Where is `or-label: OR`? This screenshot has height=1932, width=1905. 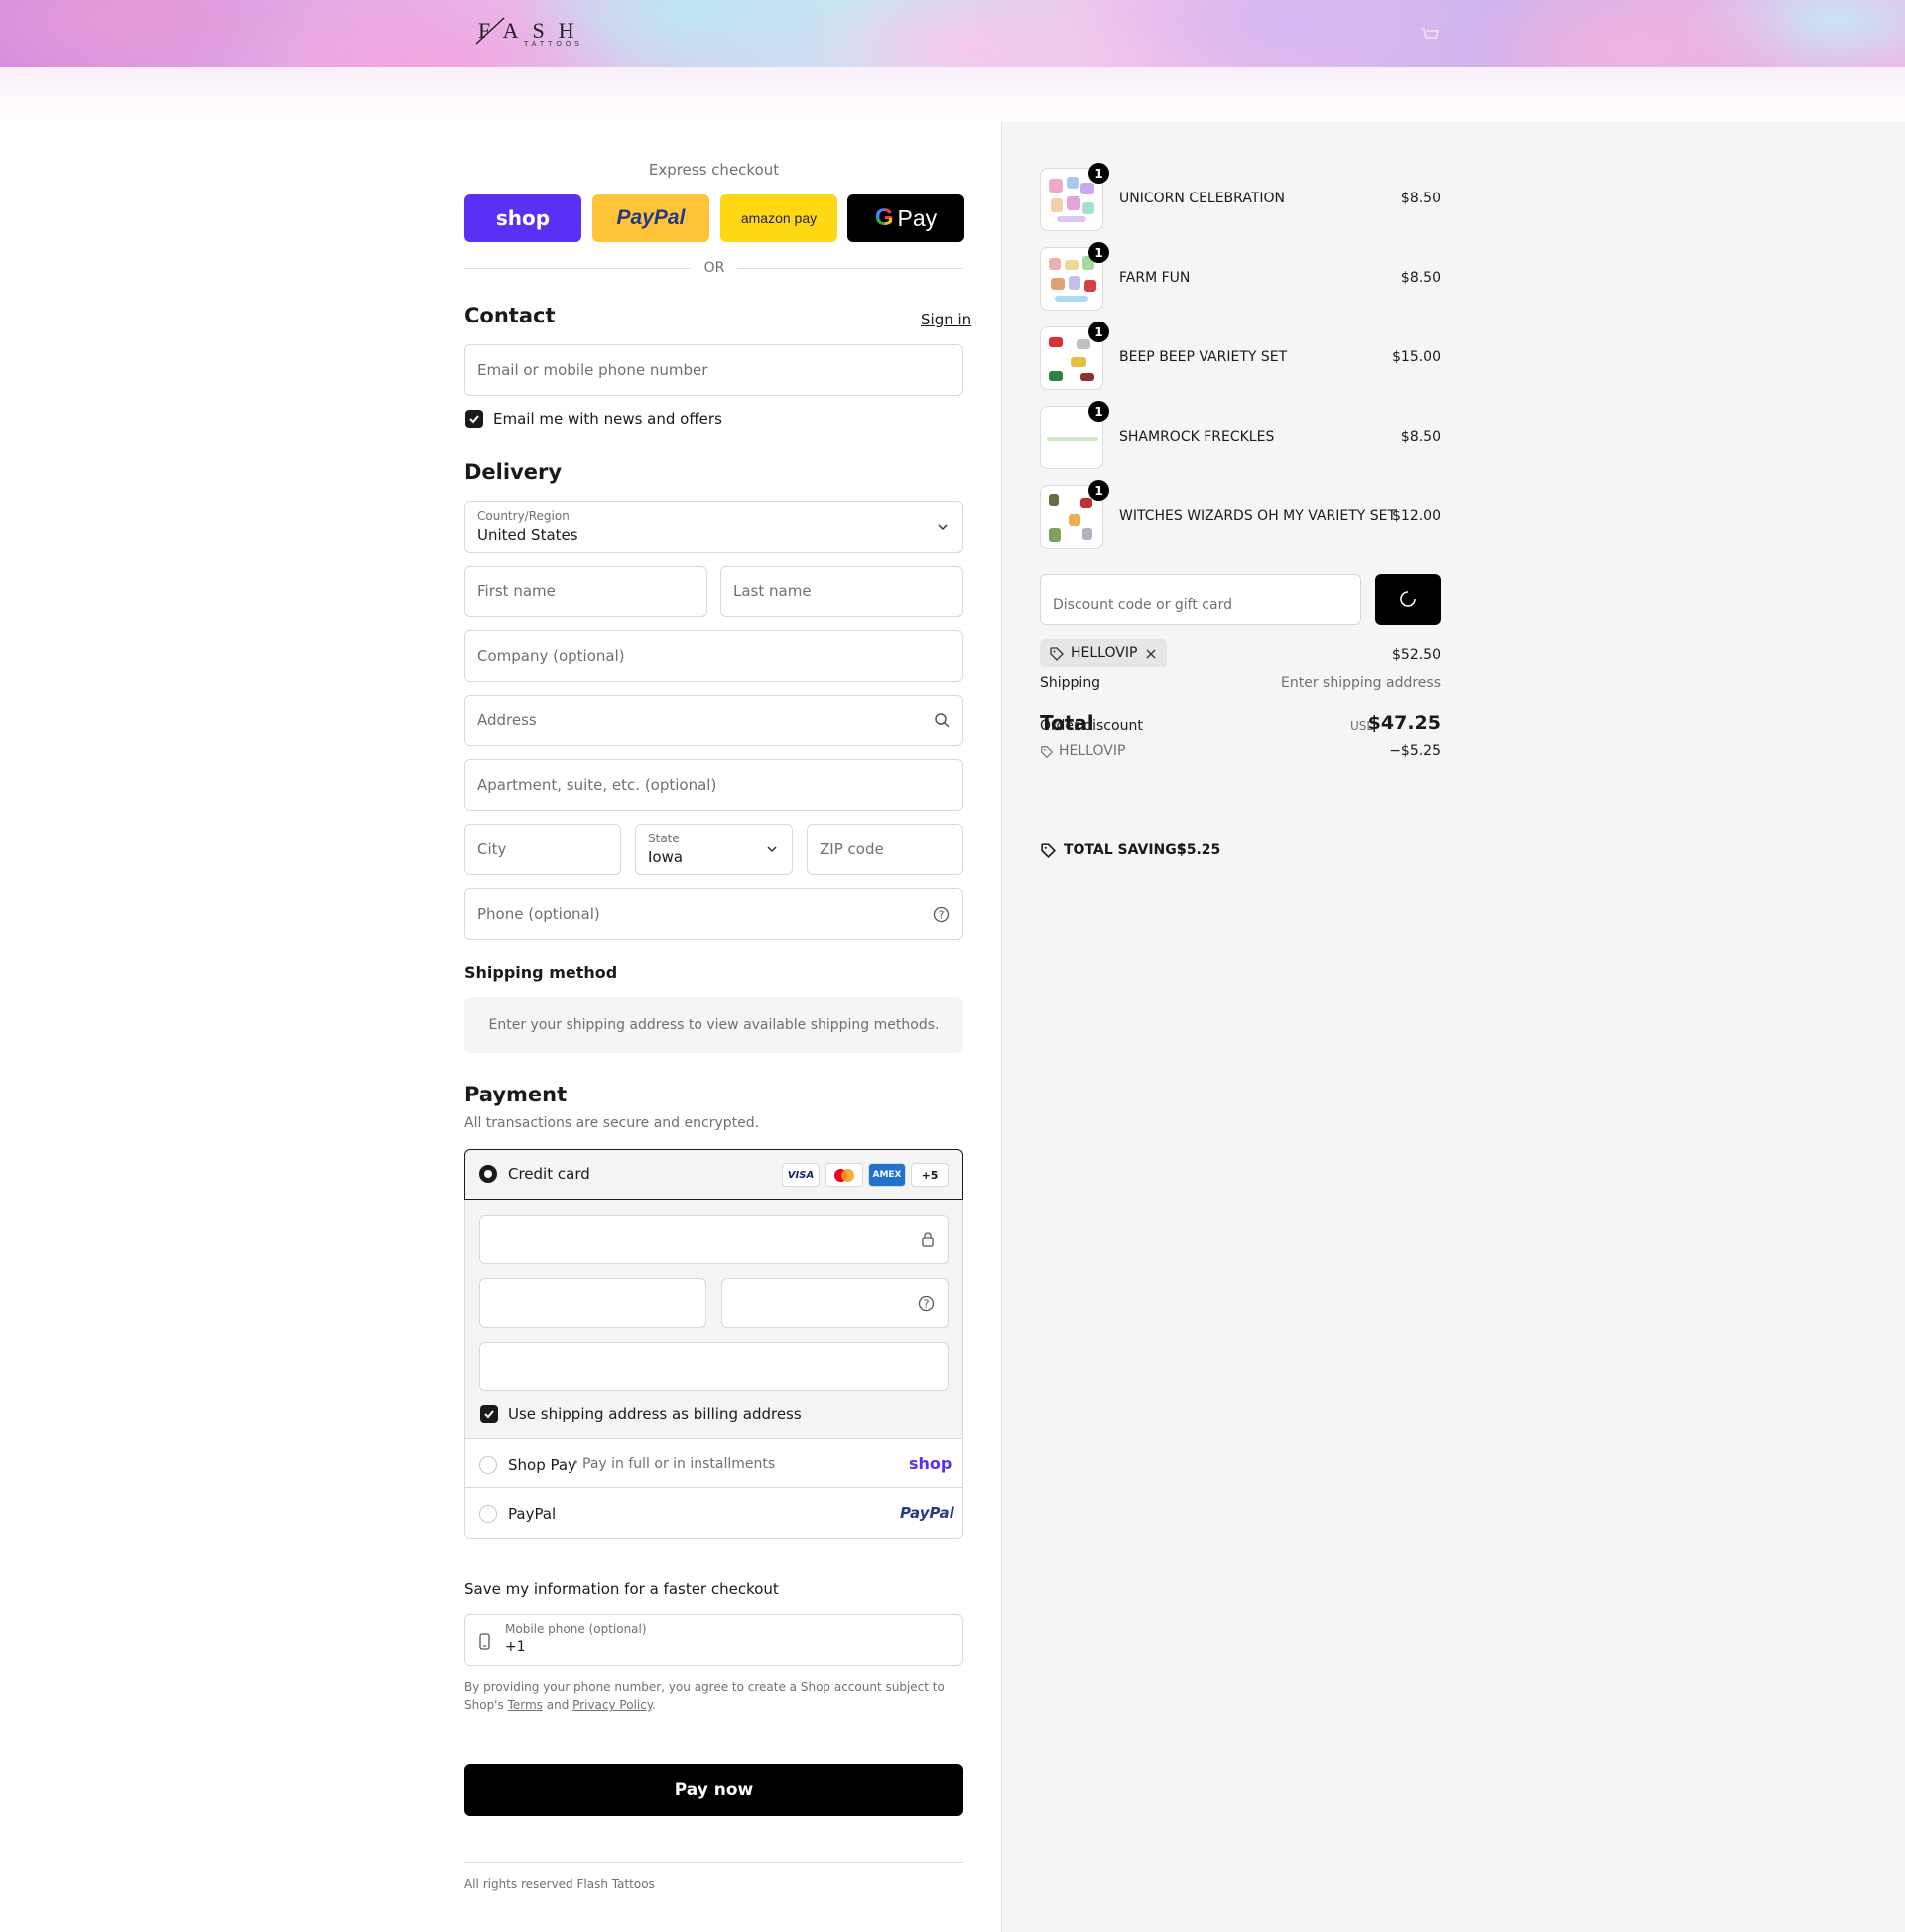
or-label: OR is located at coordinates (714, 268).